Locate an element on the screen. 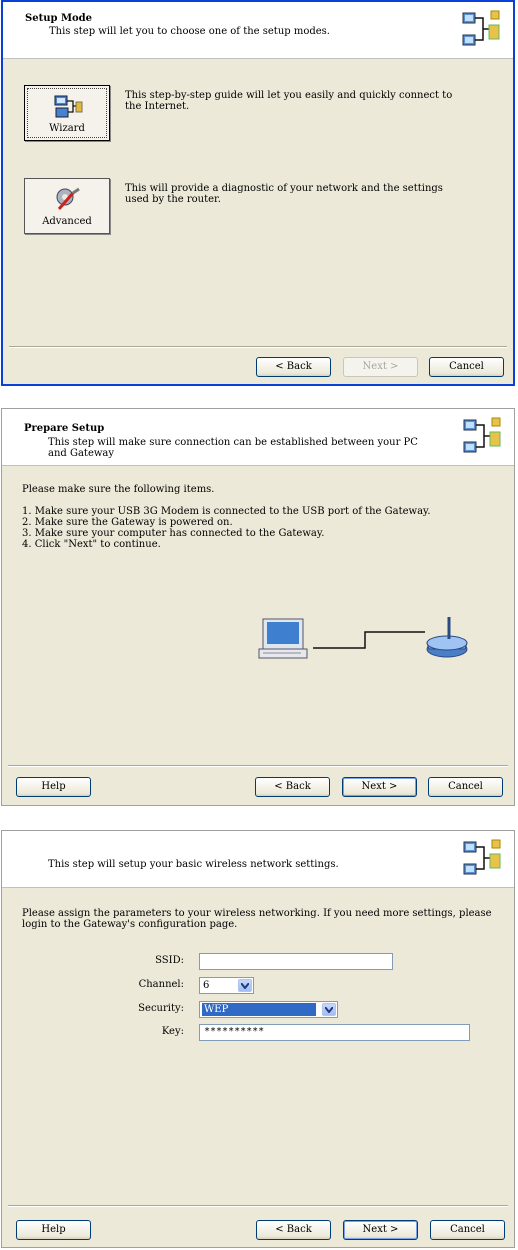 The image size is (518, 1250). advanced-button: Advanced is located at coordinates (67, 206).